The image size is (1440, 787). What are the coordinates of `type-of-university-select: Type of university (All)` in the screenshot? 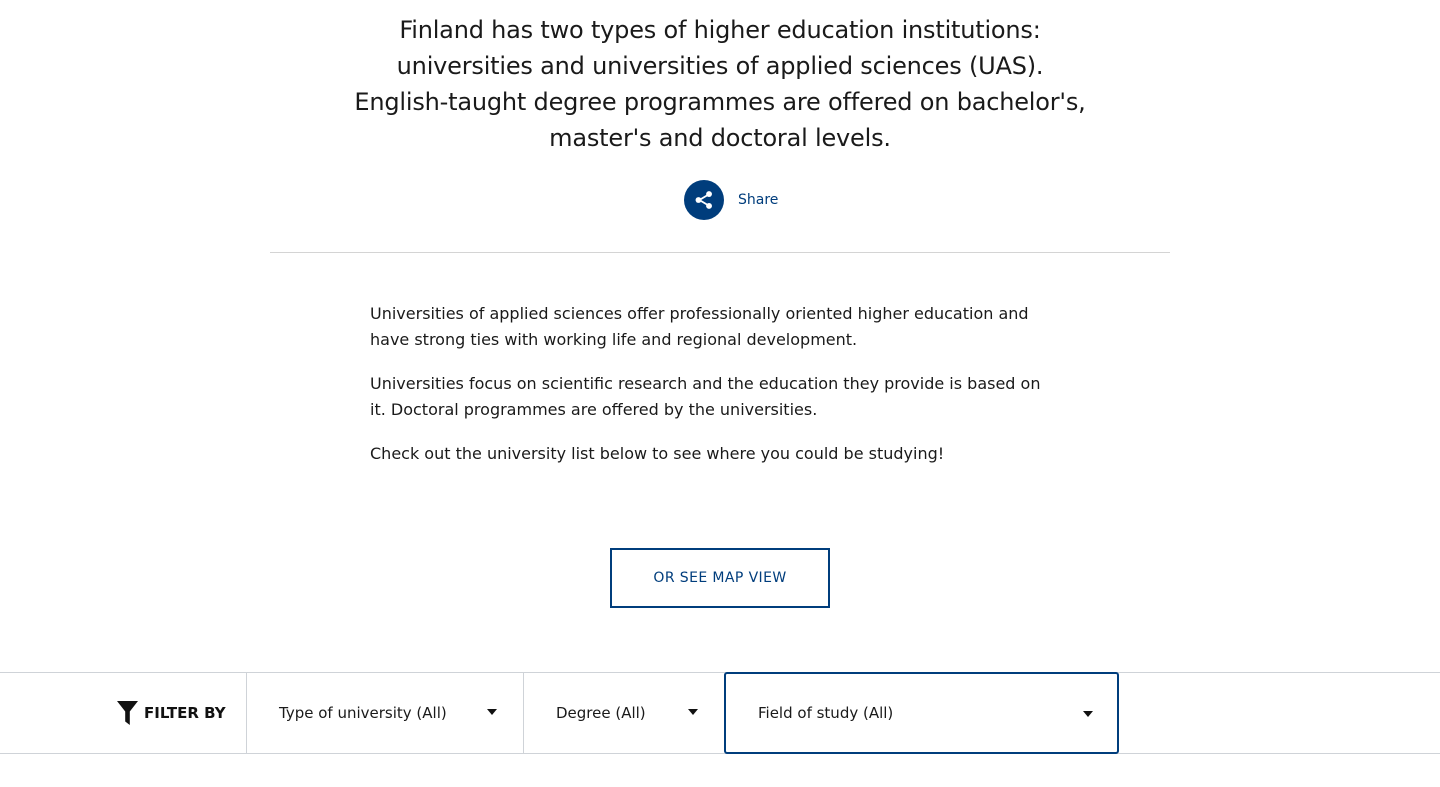 It's located at (385, 713).